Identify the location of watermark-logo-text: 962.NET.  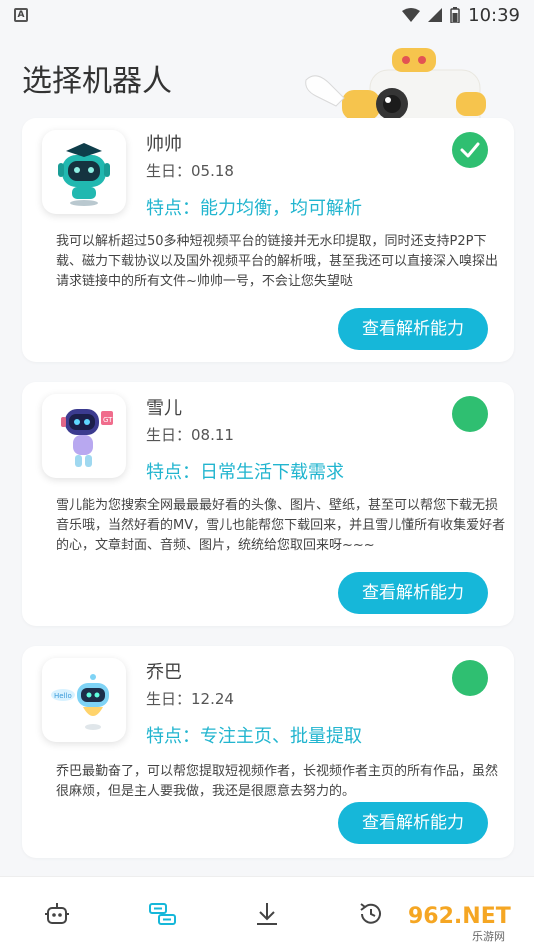
(459, 916).